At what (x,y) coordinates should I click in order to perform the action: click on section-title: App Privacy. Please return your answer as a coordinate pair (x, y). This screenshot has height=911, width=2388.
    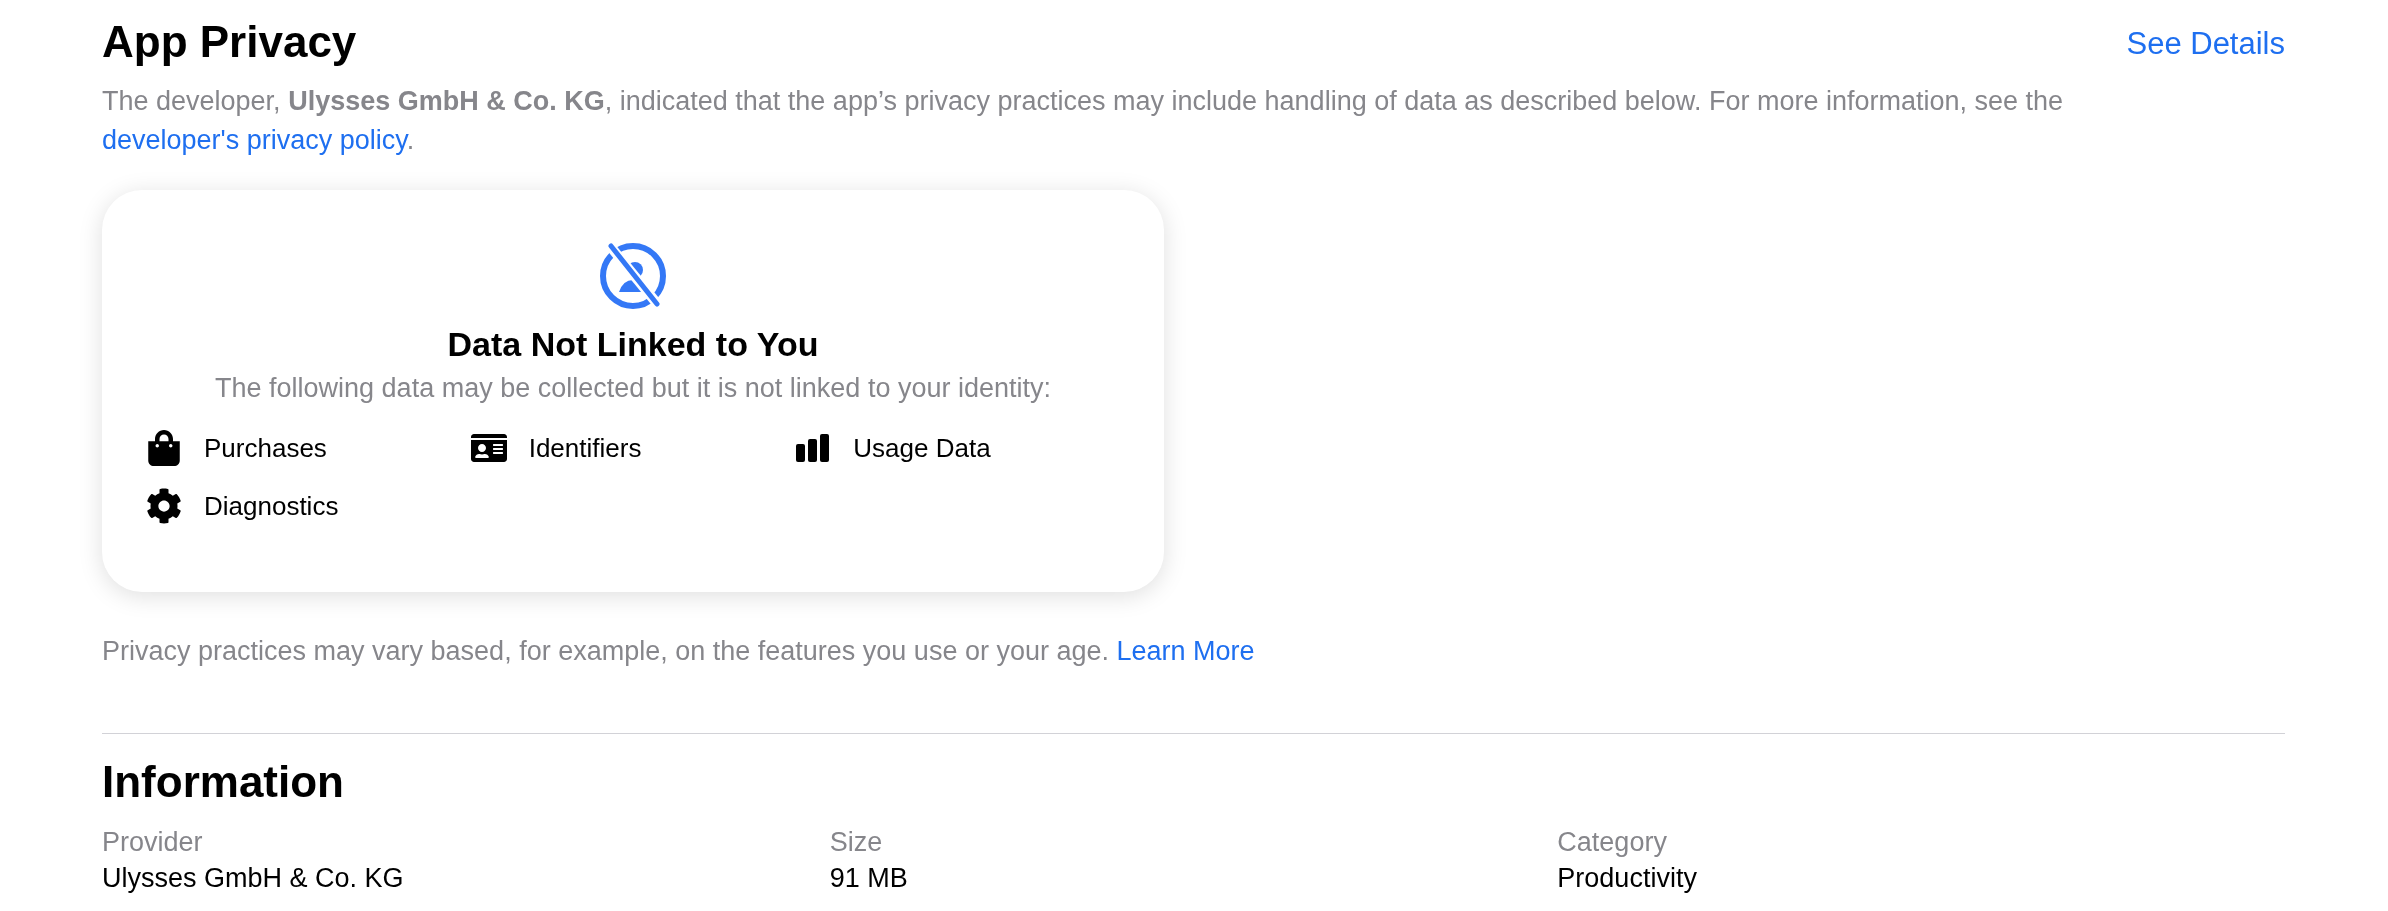
    Looking at the image, I should click on (229, 42).